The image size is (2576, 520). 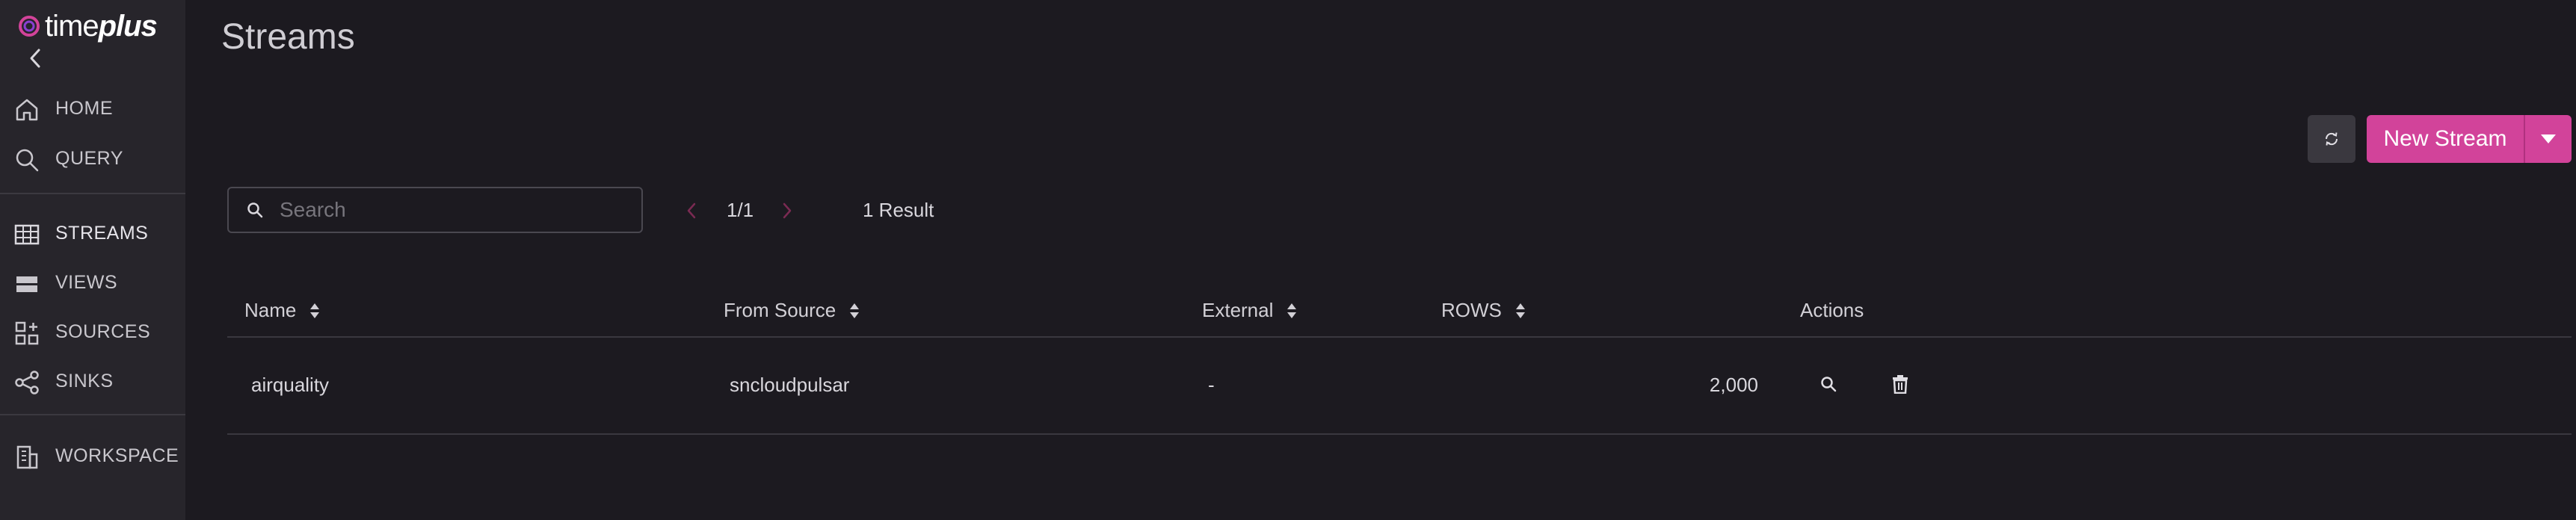 I want to click on column-header-label: Actions, so click(x=1832, y=310).